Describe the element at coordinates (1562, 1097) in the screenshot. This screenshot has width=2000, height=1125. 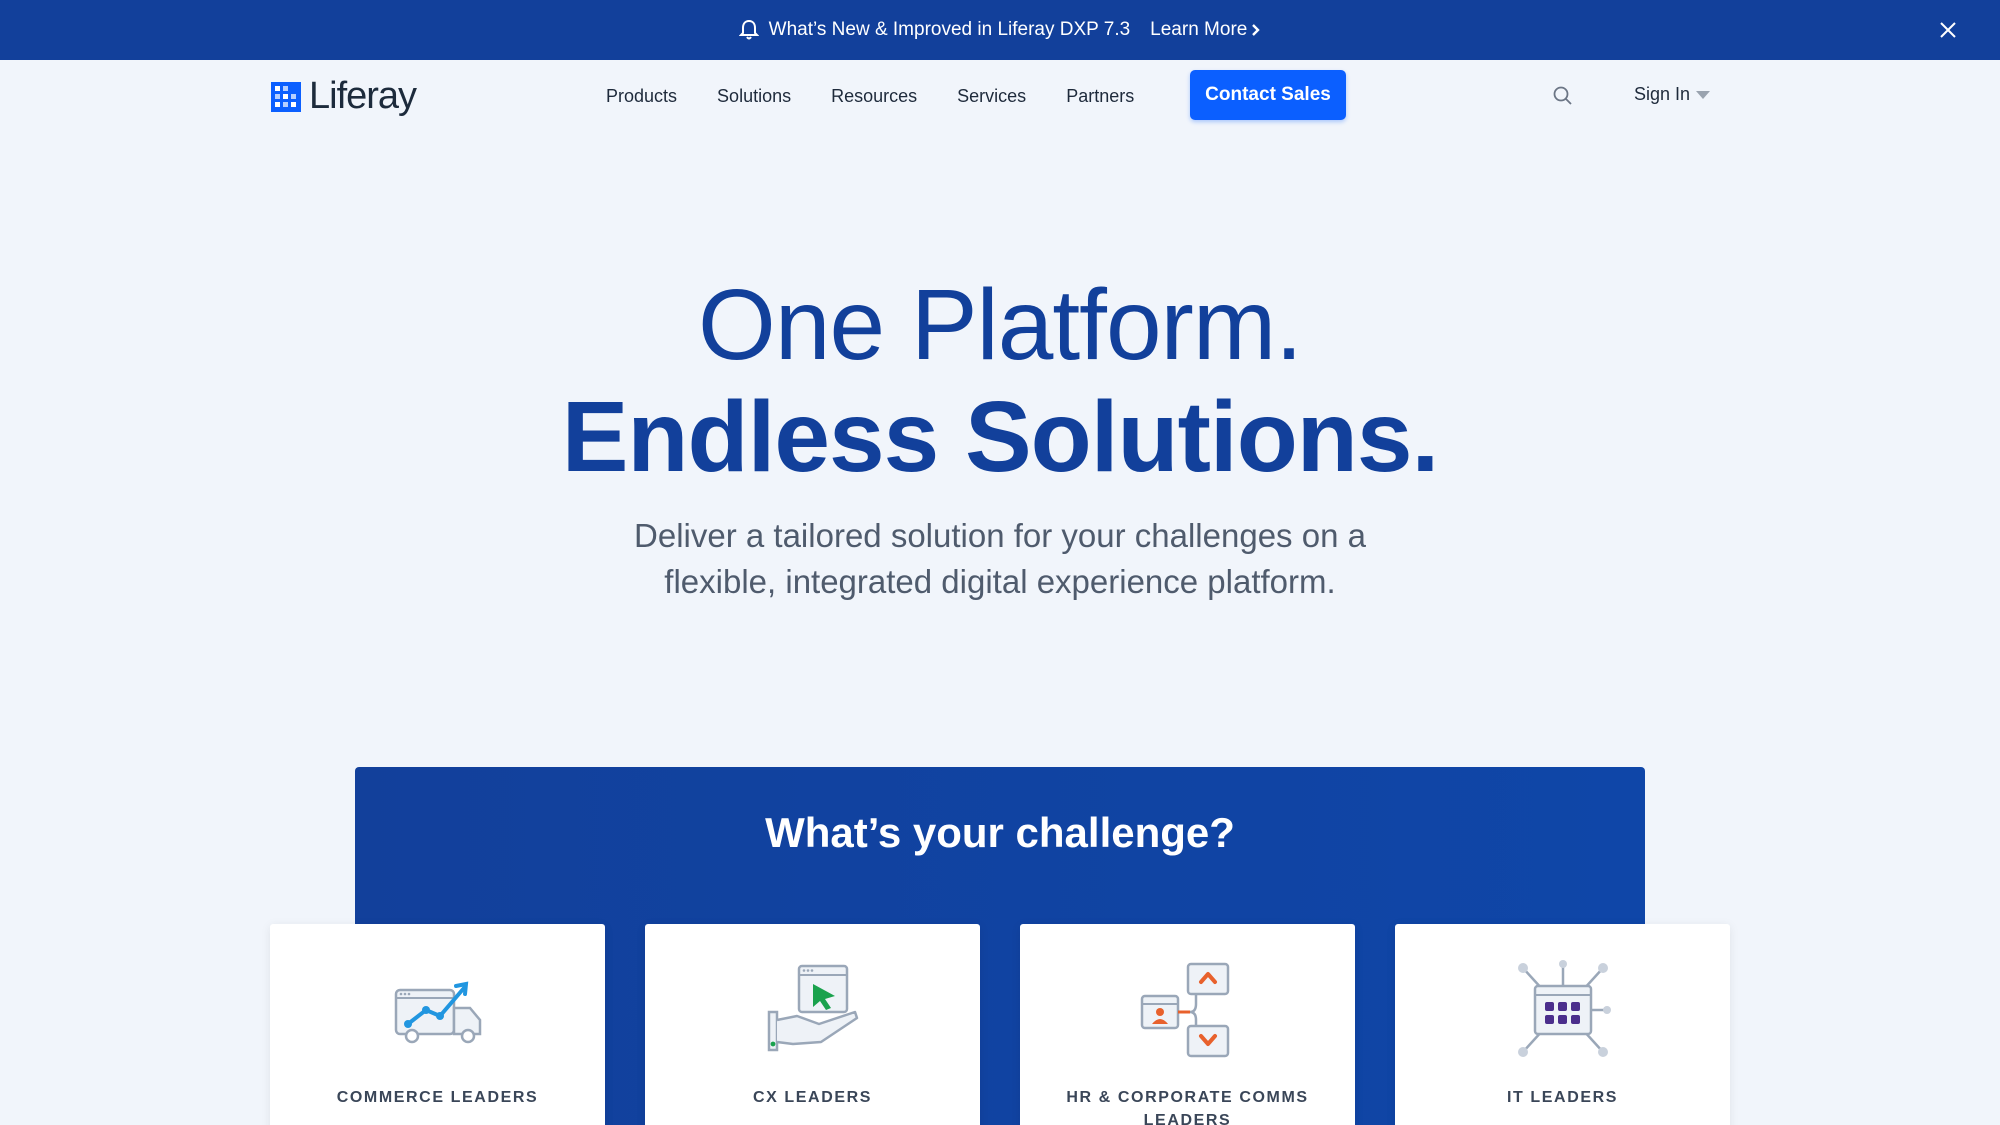
I see `card-label: IT LEADERS` at that location.